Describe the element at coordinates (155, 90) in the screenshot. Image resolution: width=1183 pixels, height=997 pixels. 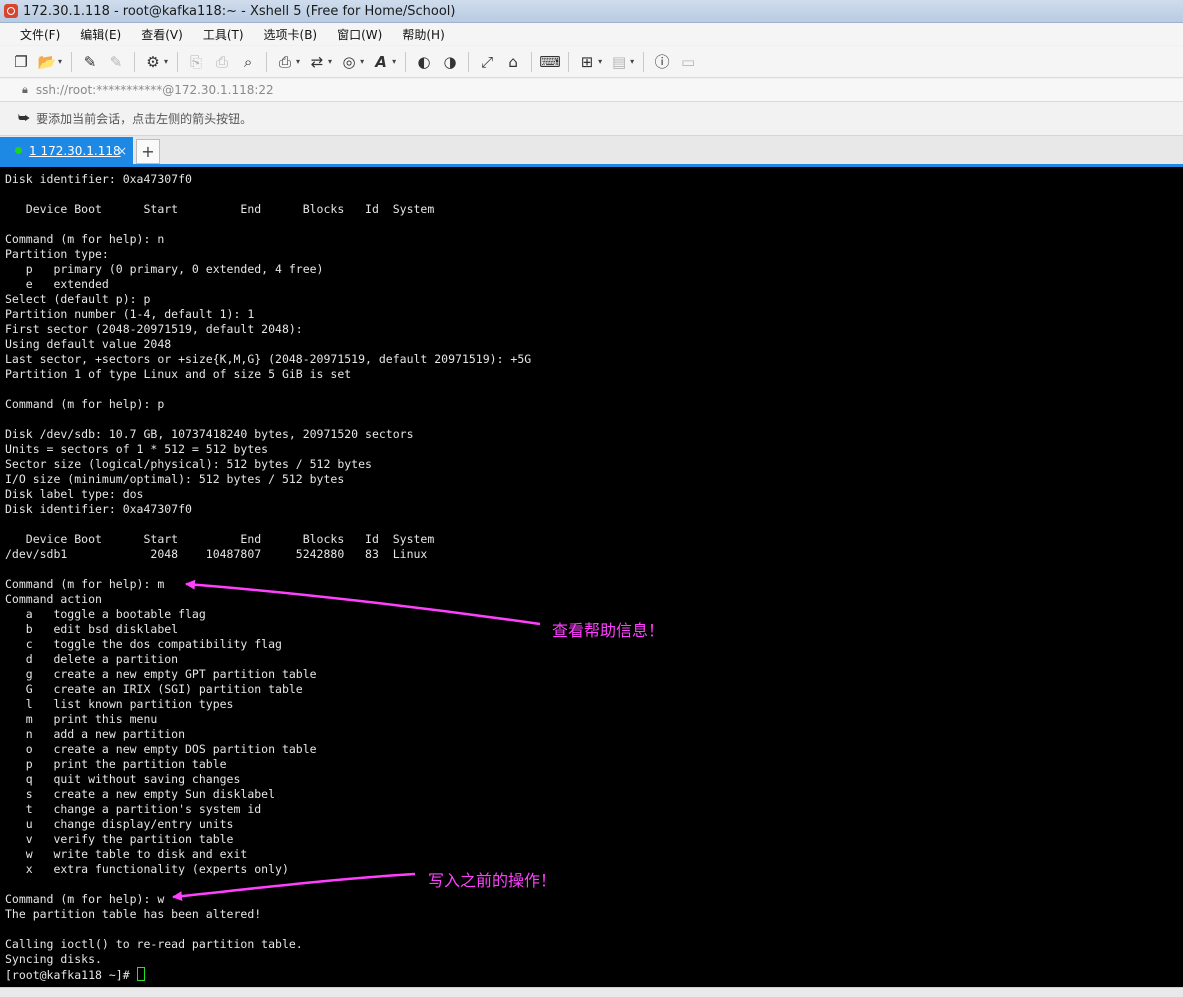
I see `address-text: ssh://root:***********@172.30.1.118:22` at that location.